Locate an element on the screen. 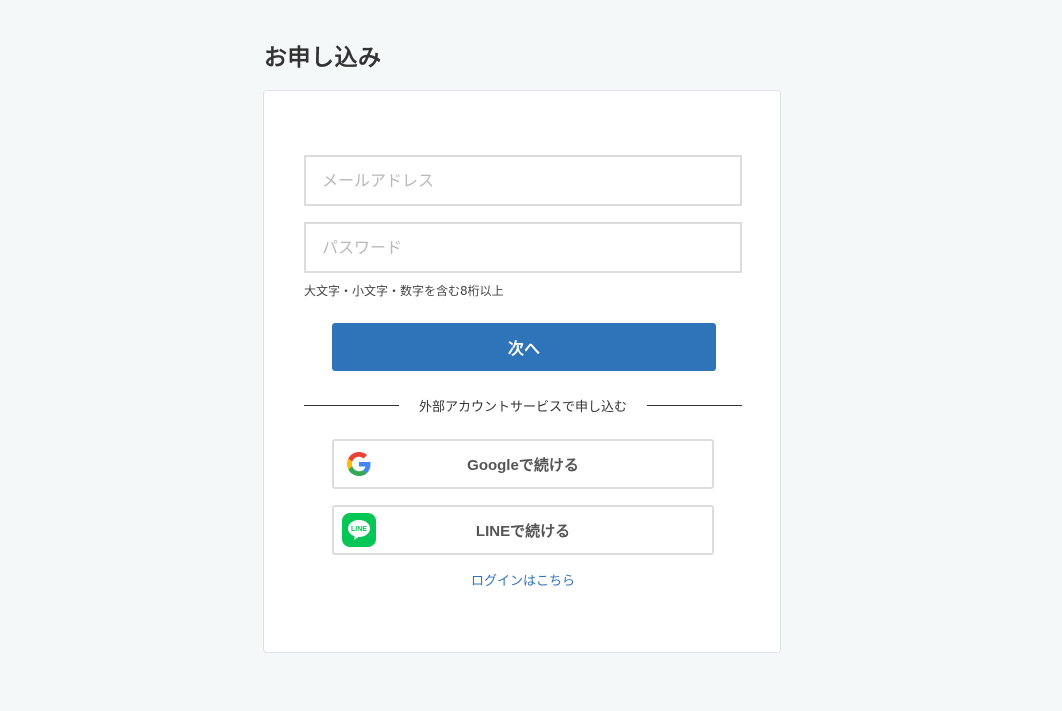 Image resolution: width=1062 pixels, height=711 pixels. next-button: 次へ is located at coordinates (524, 347).